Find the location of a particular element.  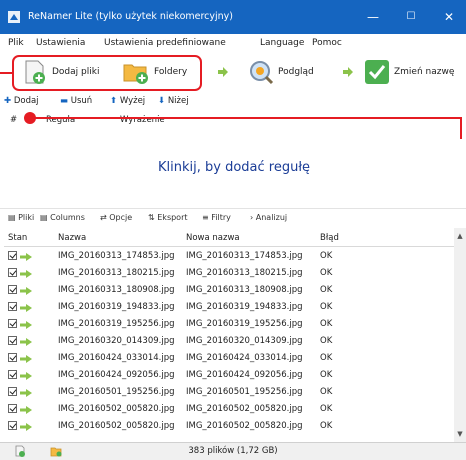

vertical-scrollbar: ▲ ▼ is located at coordinates (460, 335).